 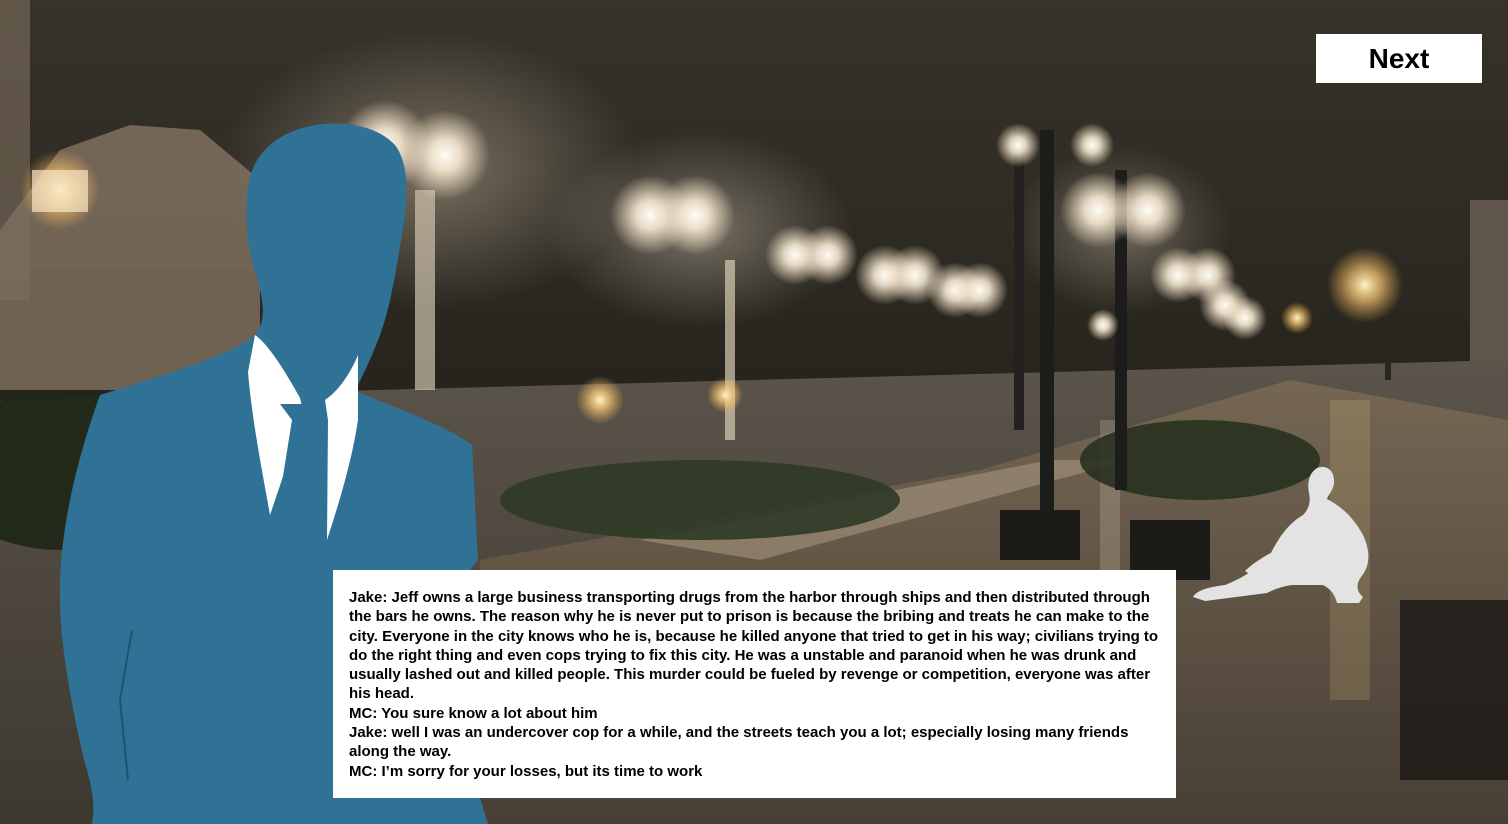 What do you see at coordinates (1281, 534) in the screenshot?
I see `sitting-figure-silhouette` at bounding box center [1281, 534].